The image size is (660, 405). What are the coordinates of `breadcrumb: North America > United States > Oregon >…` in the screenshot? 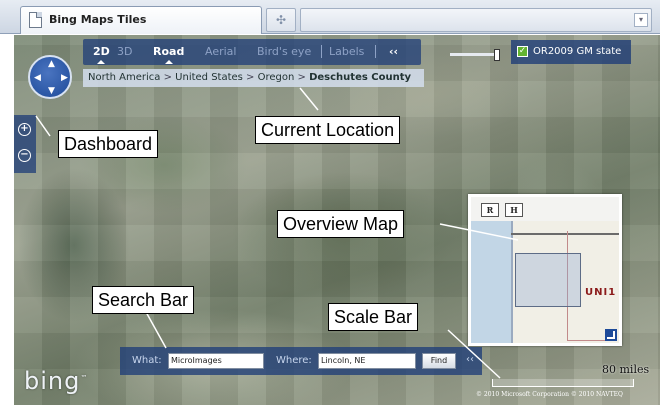 It's located at (253, 78).